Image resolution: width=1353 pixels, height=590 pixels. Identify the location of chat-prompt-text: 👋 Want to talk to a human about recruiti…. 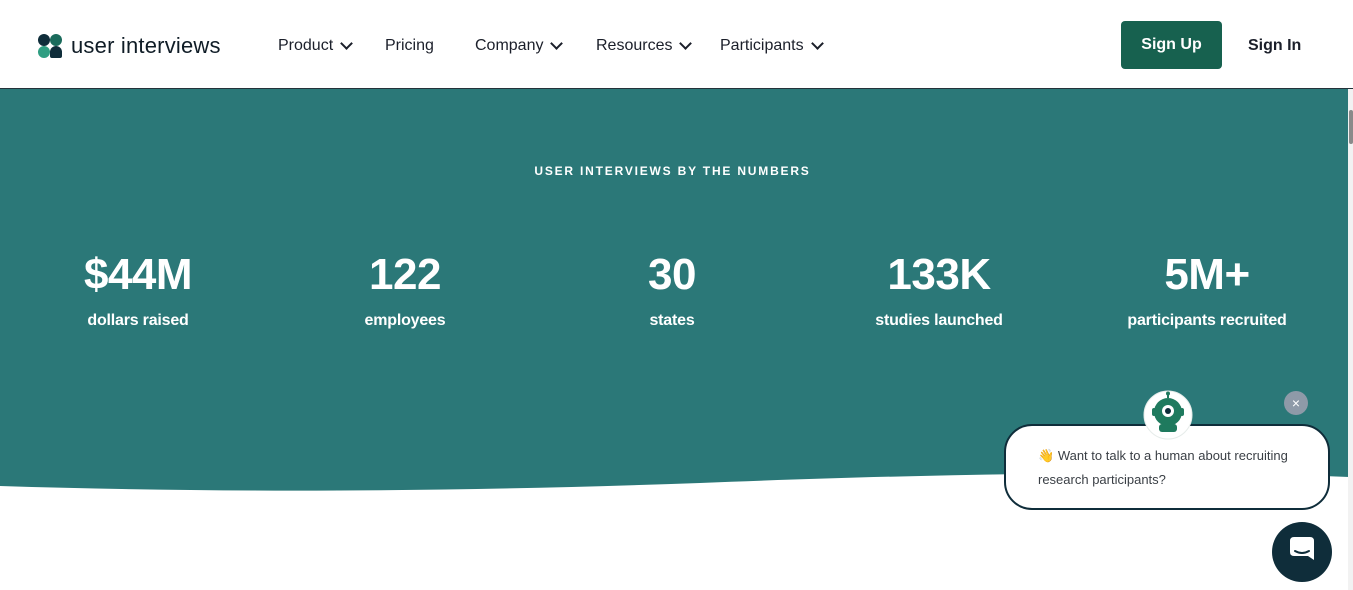
(1168, 468).